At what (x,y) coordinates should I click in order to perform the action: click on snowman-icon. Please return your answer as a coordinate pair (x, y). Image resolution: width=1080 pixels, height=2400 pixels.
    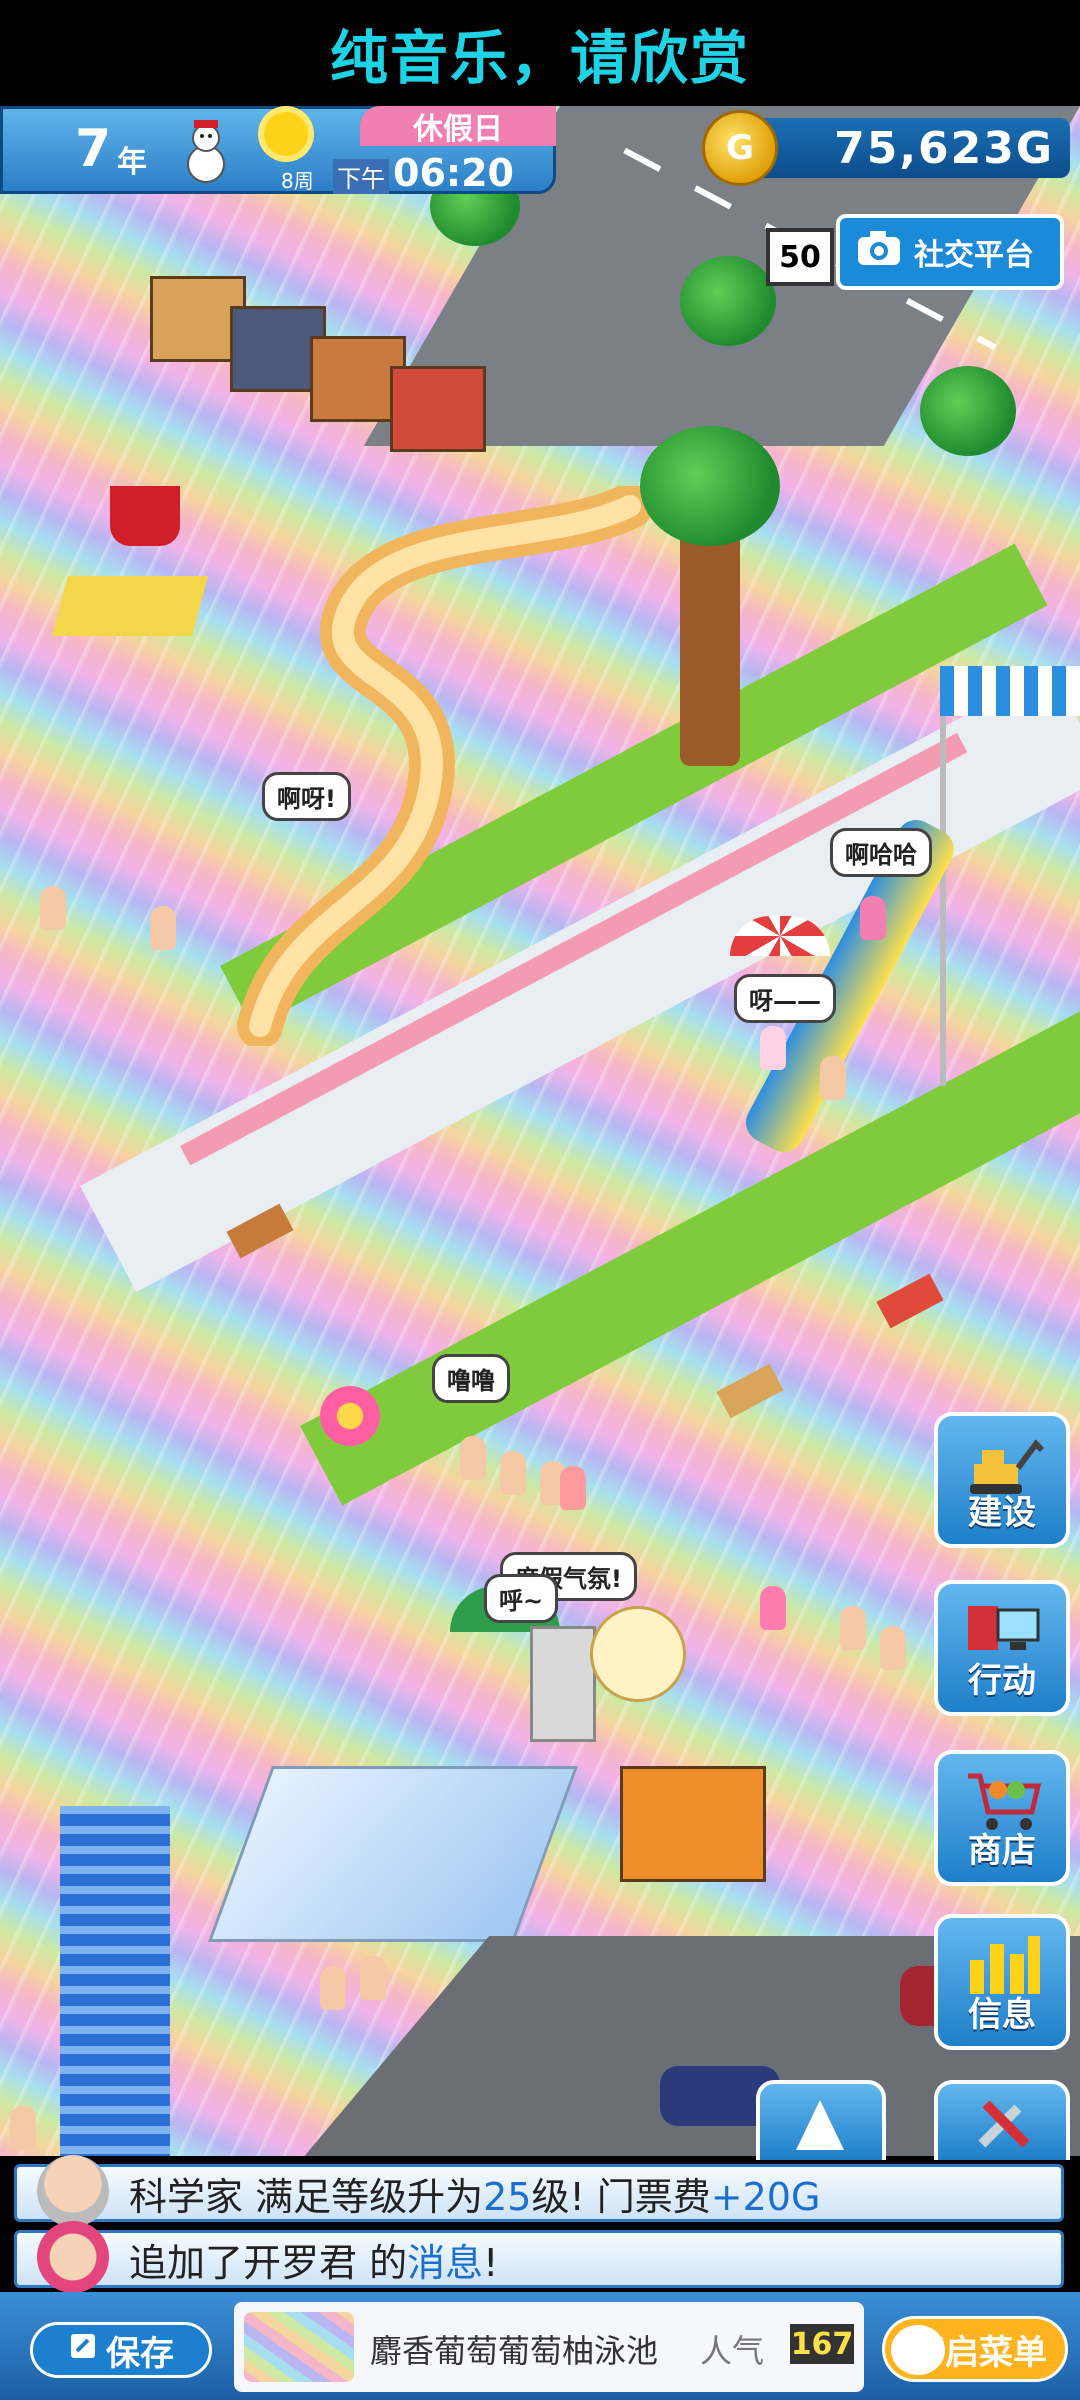
    Looking at the image, I should click on (206, 151).